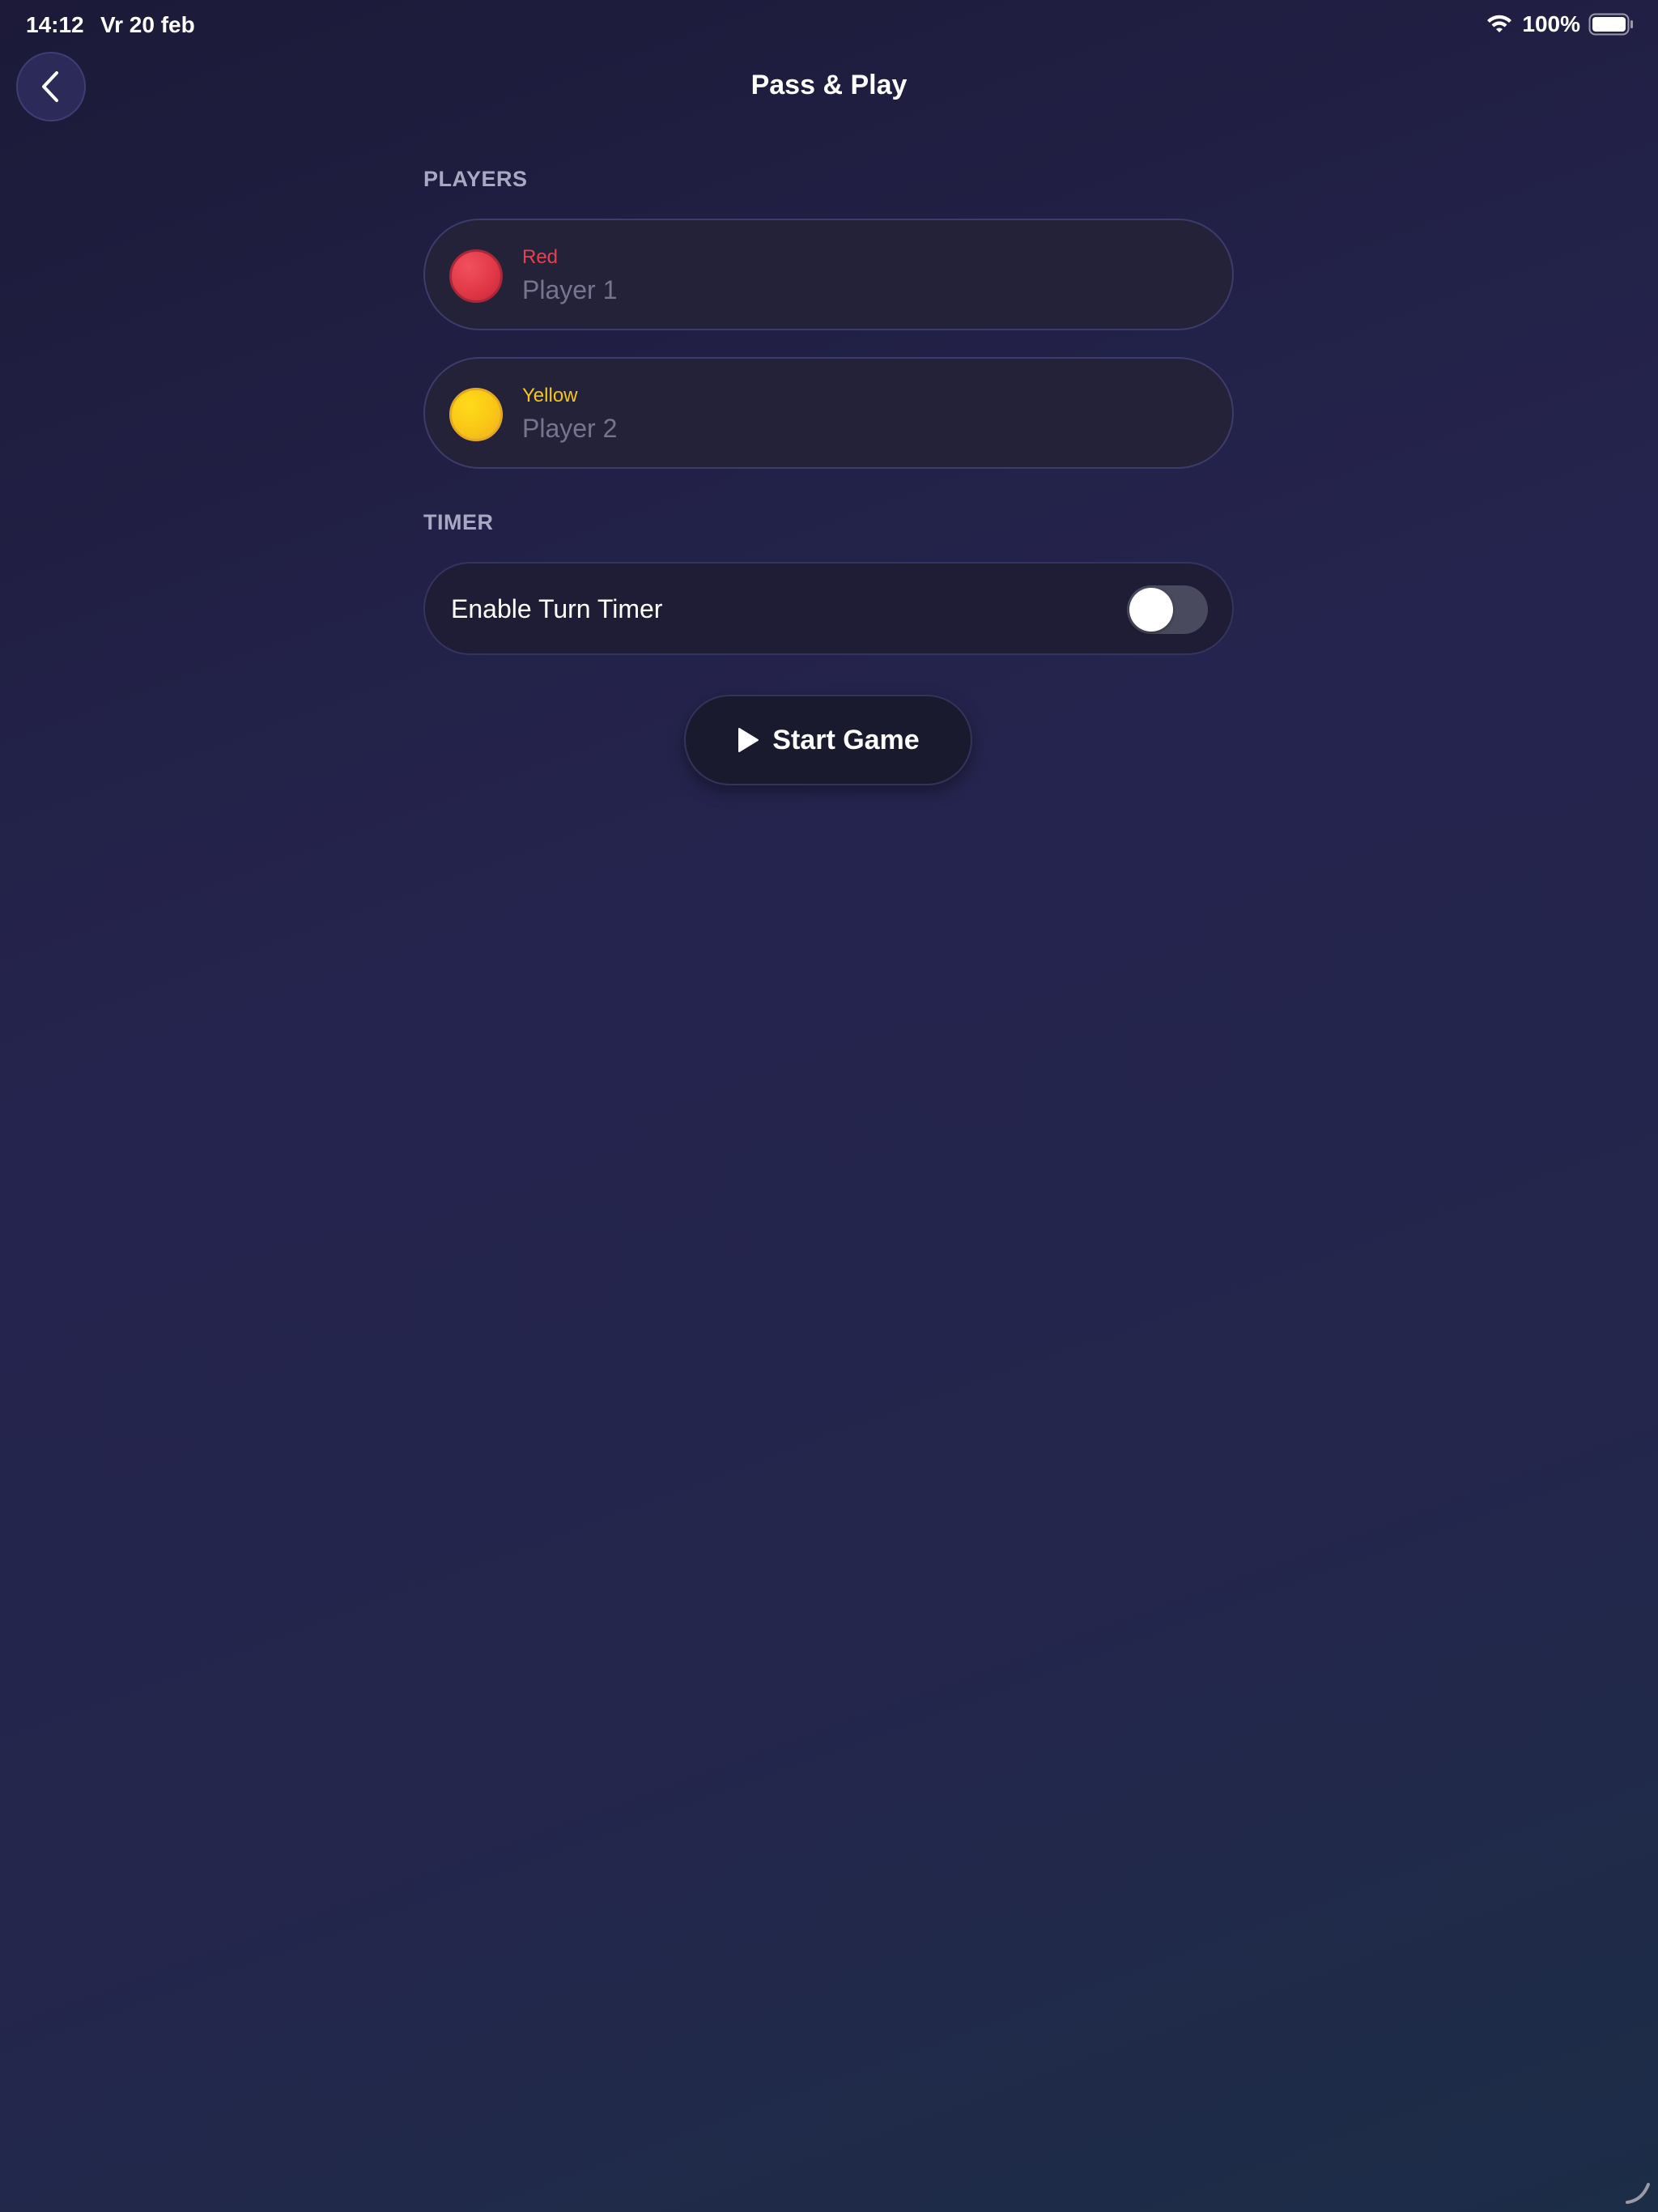 The width and height of the screenshot is (1658, 2212). I want to click on player-card-yellow: Yellow, so click(828, 413).